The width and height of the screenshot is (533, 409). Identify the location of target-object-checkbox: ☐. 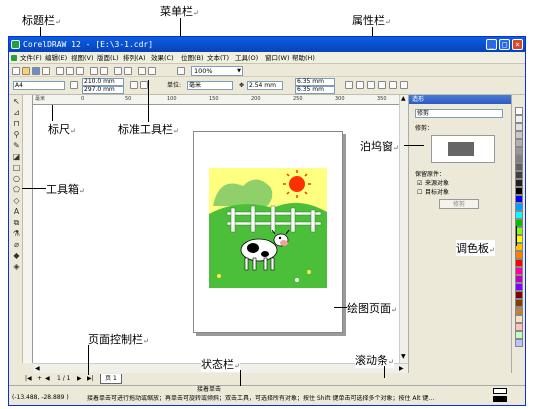
(419, 192).